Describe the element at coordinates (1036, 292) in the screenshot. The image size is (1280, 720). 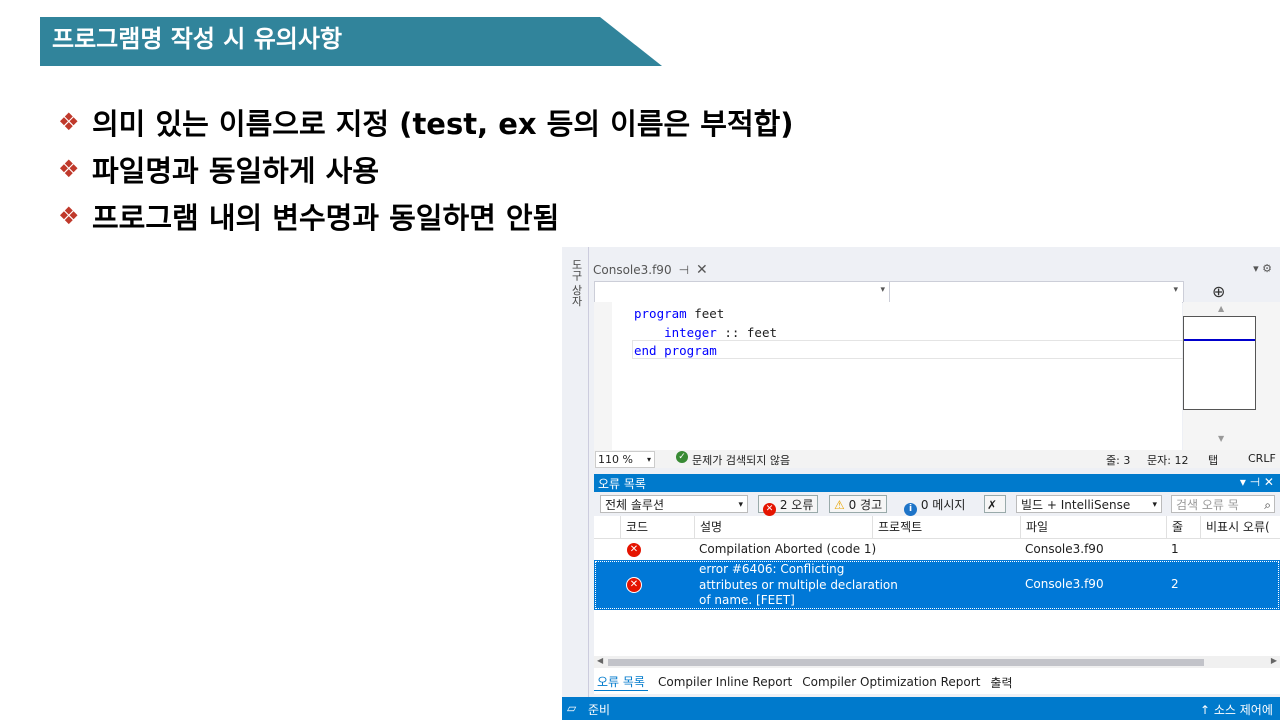
I see `member-dropdown: ▾` at that location.